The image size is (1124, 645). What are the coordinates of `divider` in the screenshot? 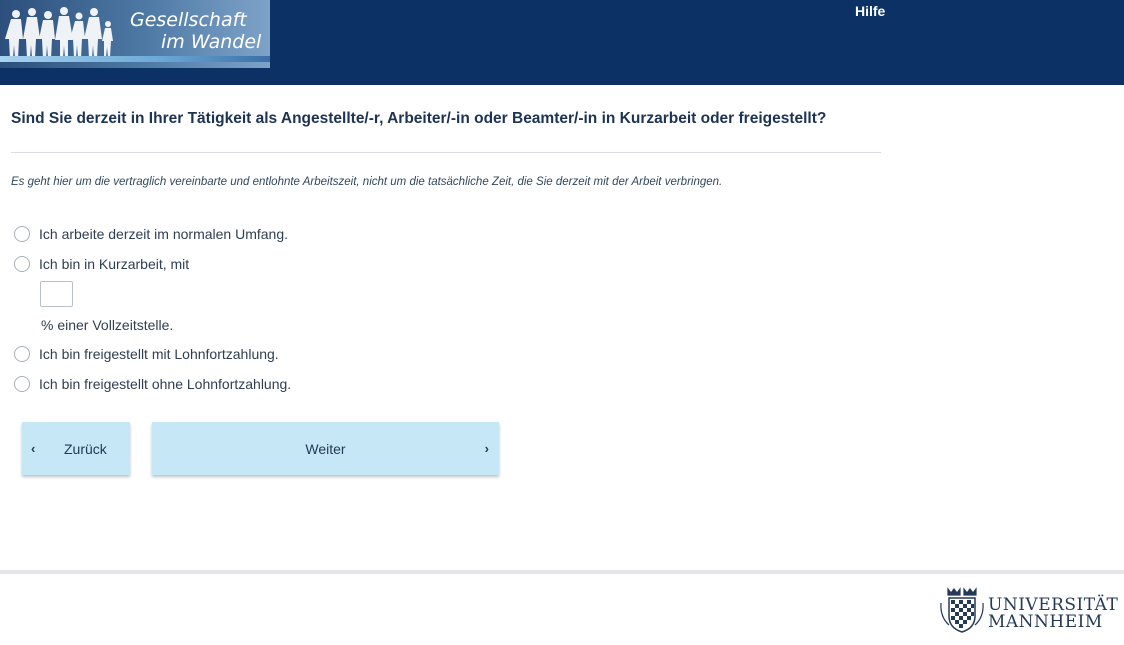 It's located at (446, 152).